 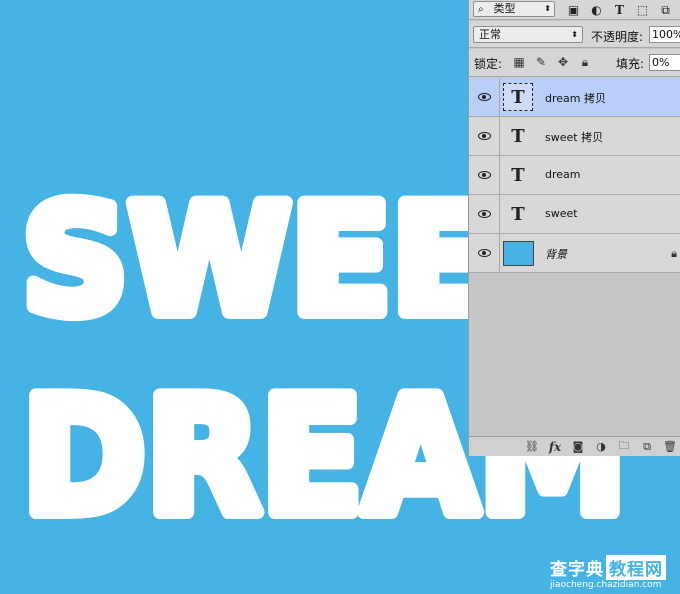 What do you see at coordinates (555, 447) in the screenshot?
I see `layer-style-fx-icon: fx` at bounding box center [555, 447].